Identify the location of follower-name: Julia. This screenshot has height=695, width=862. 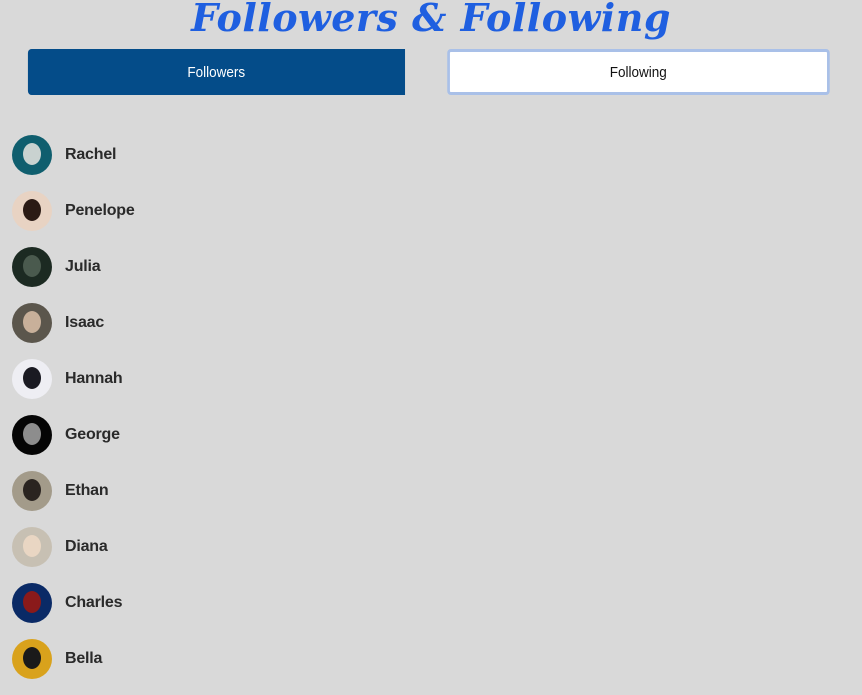
(83, 267).